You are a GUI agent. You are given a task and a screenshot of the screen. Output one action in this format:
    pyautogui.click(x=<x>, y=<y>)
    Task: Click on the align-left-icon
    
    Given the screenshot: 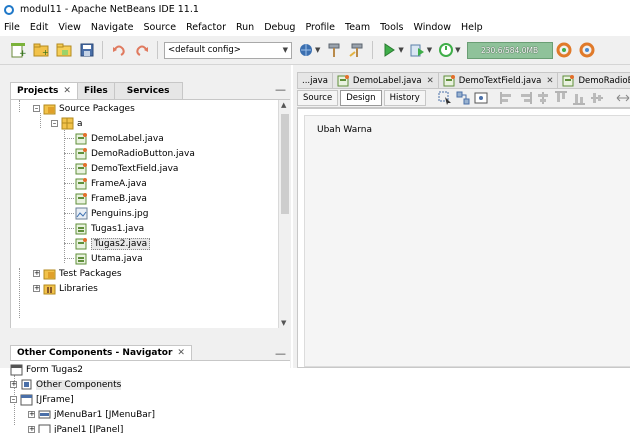 What is the action you would take?
    pyautogui.click(x=507, y=98)
    